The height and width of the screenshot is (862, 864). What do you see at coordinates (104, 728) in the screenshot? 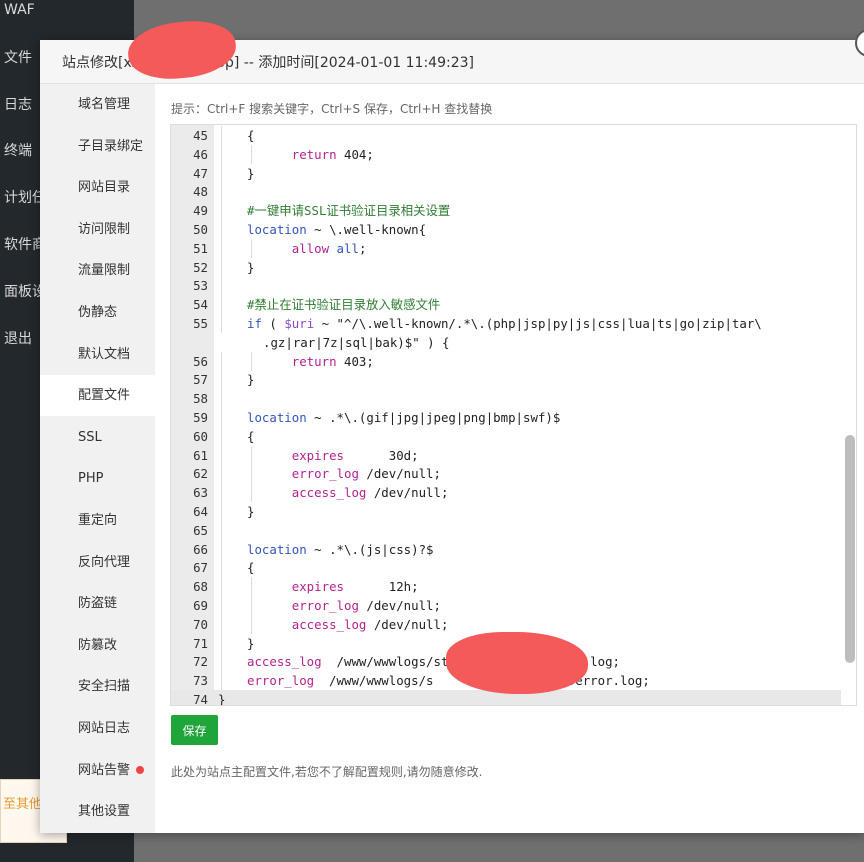
I see `menu-item-label: 网站日志` at bounding box center [104, 728].